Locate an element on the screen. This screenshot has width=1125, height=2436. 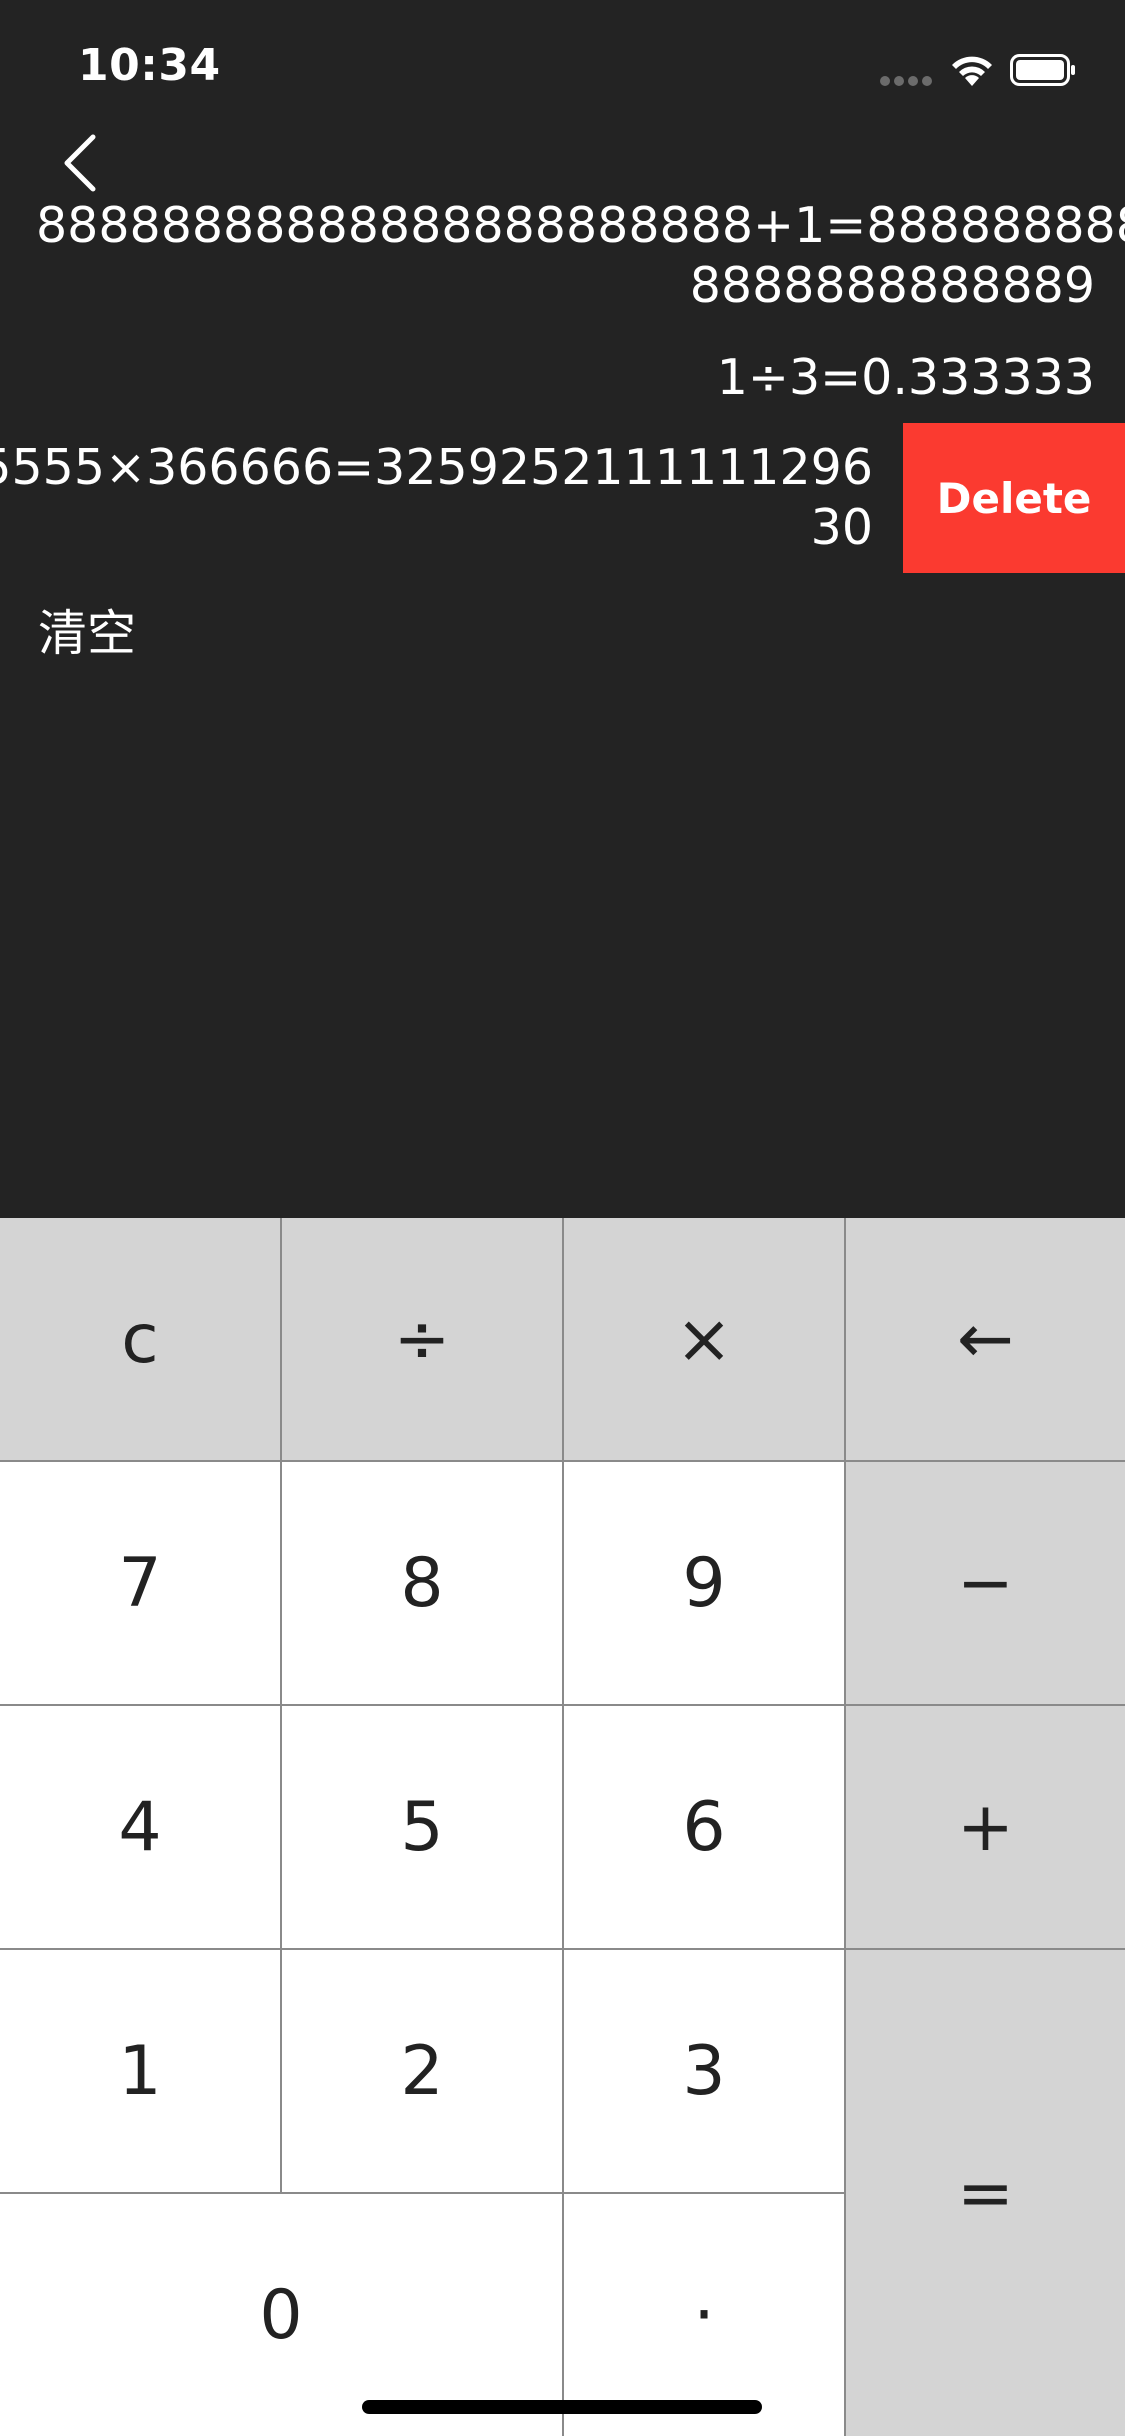
decimal-key-label: · is located at coordinates (704, 2315).